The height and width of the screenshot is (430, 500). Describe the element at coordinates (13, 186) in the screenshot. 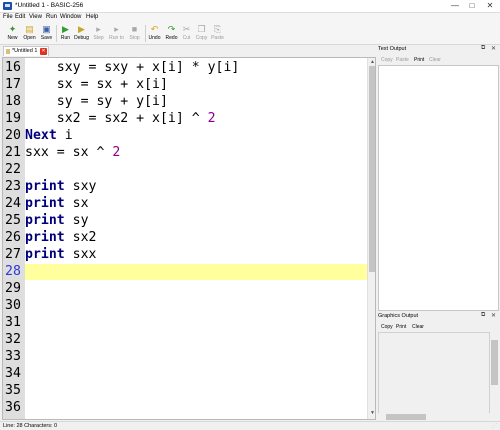

I see `line-number: 23` at that location.